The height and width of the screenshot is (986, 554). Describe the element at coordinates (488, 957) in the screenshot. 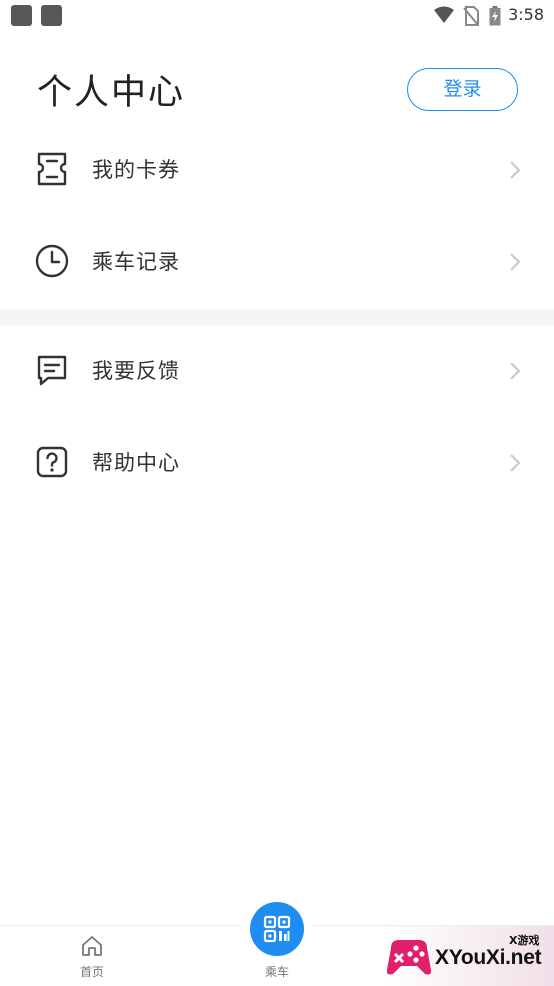

I see `watermark-text: XYouXi.net` at that location.